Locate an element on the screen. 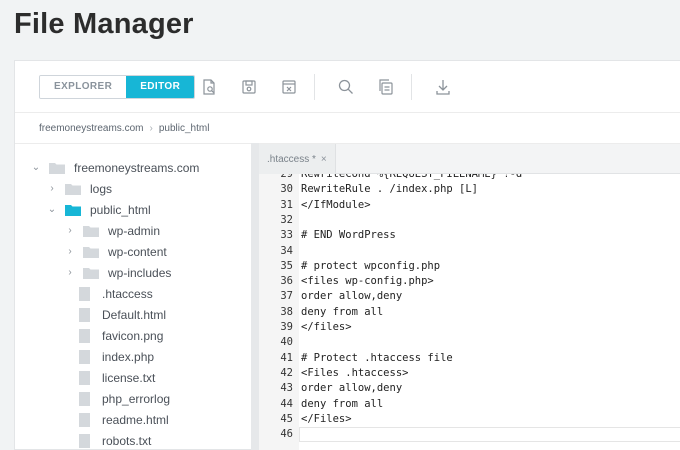 Image resolution: width=680 pixels, height=450 pixels. code-line: 40 is located at coordinates (469, 342).